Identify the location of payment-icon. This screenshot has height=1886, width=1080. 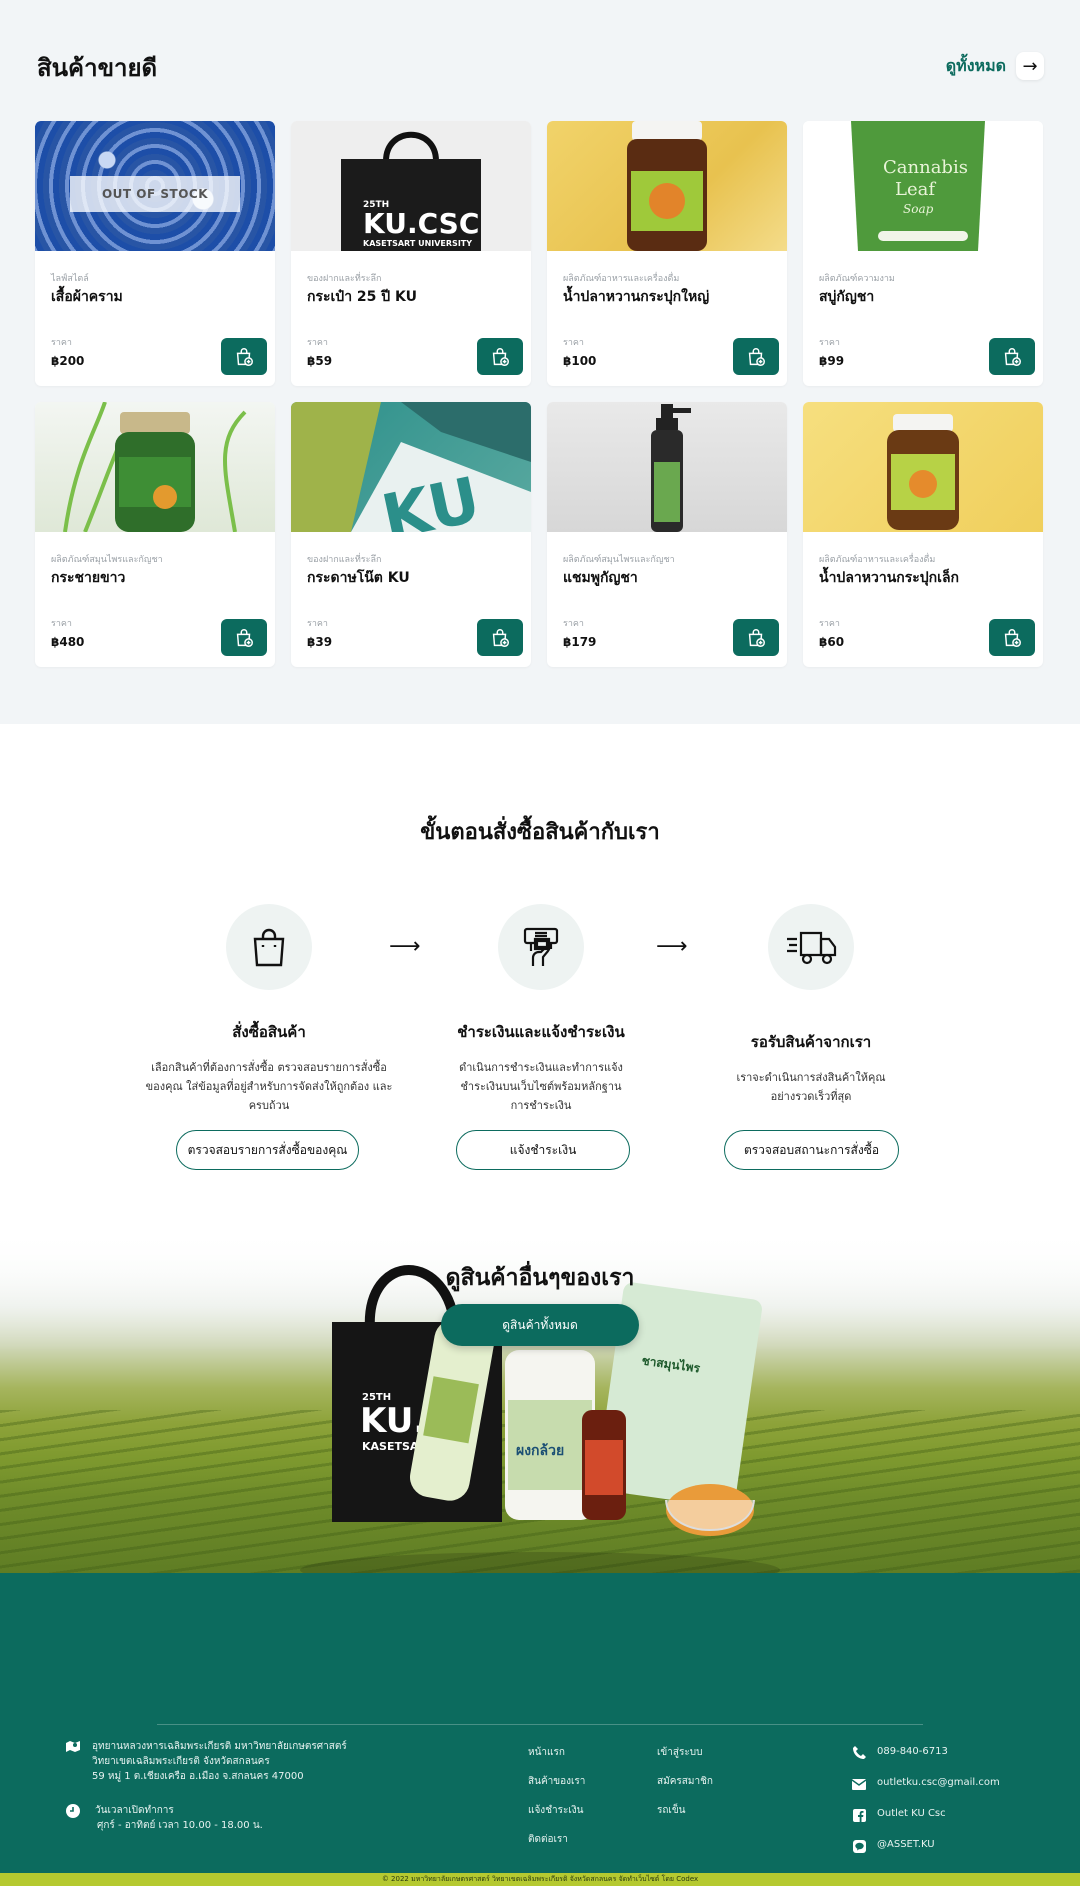
(541, 946).